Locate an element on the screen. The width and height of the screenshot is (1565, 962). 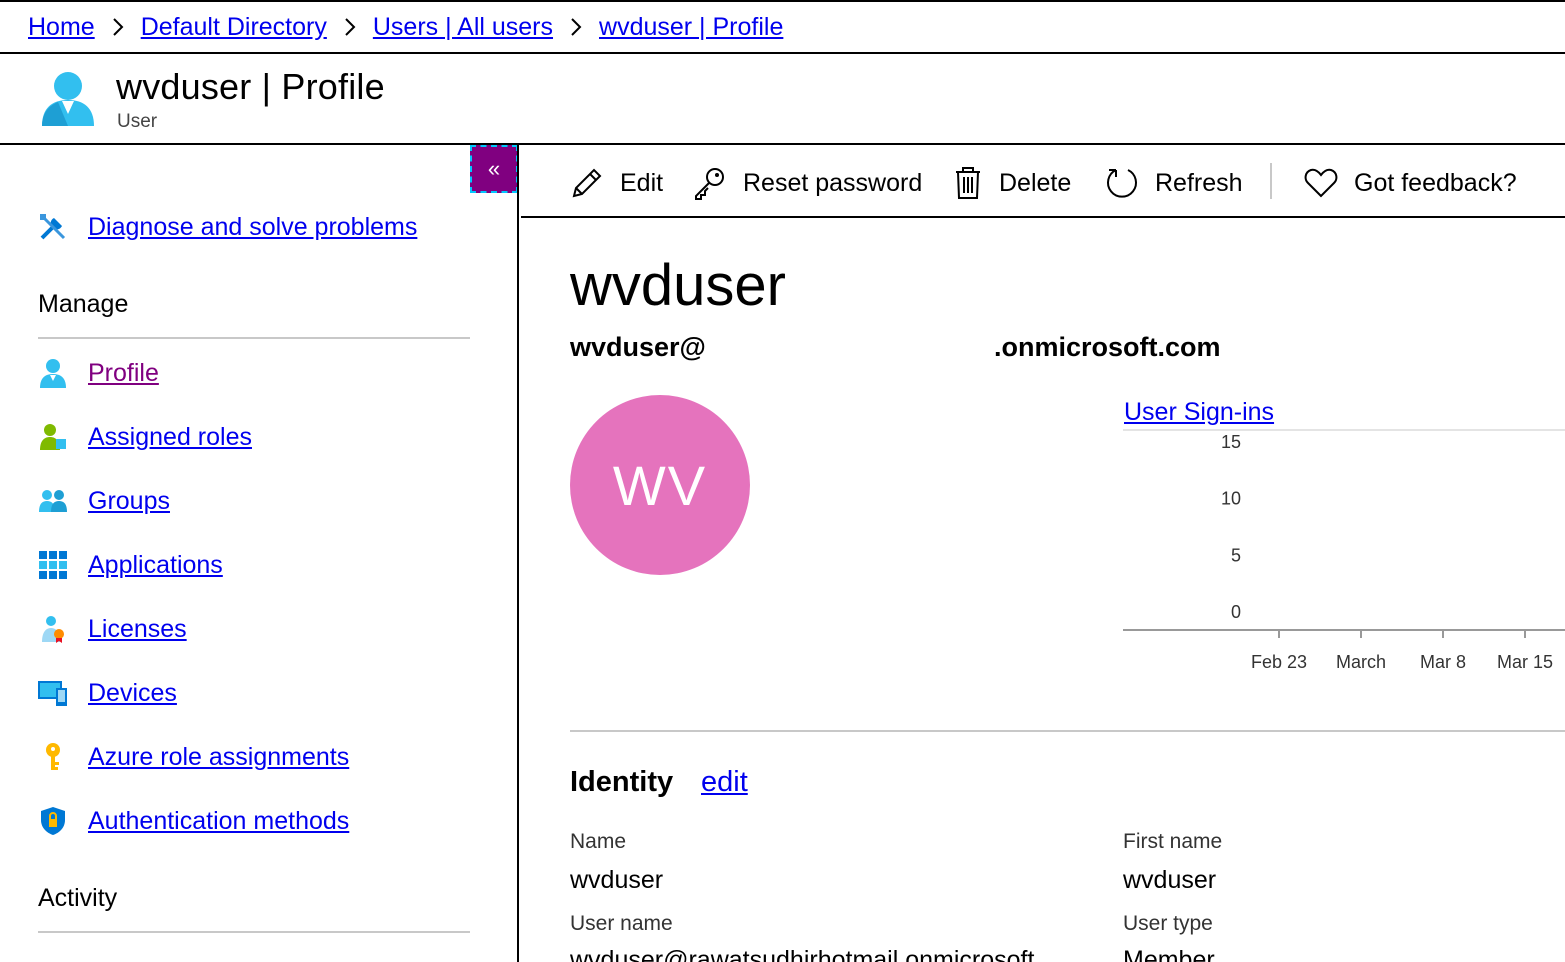
sidebar-item-groups: Groups is located at coordinates (104, 501).